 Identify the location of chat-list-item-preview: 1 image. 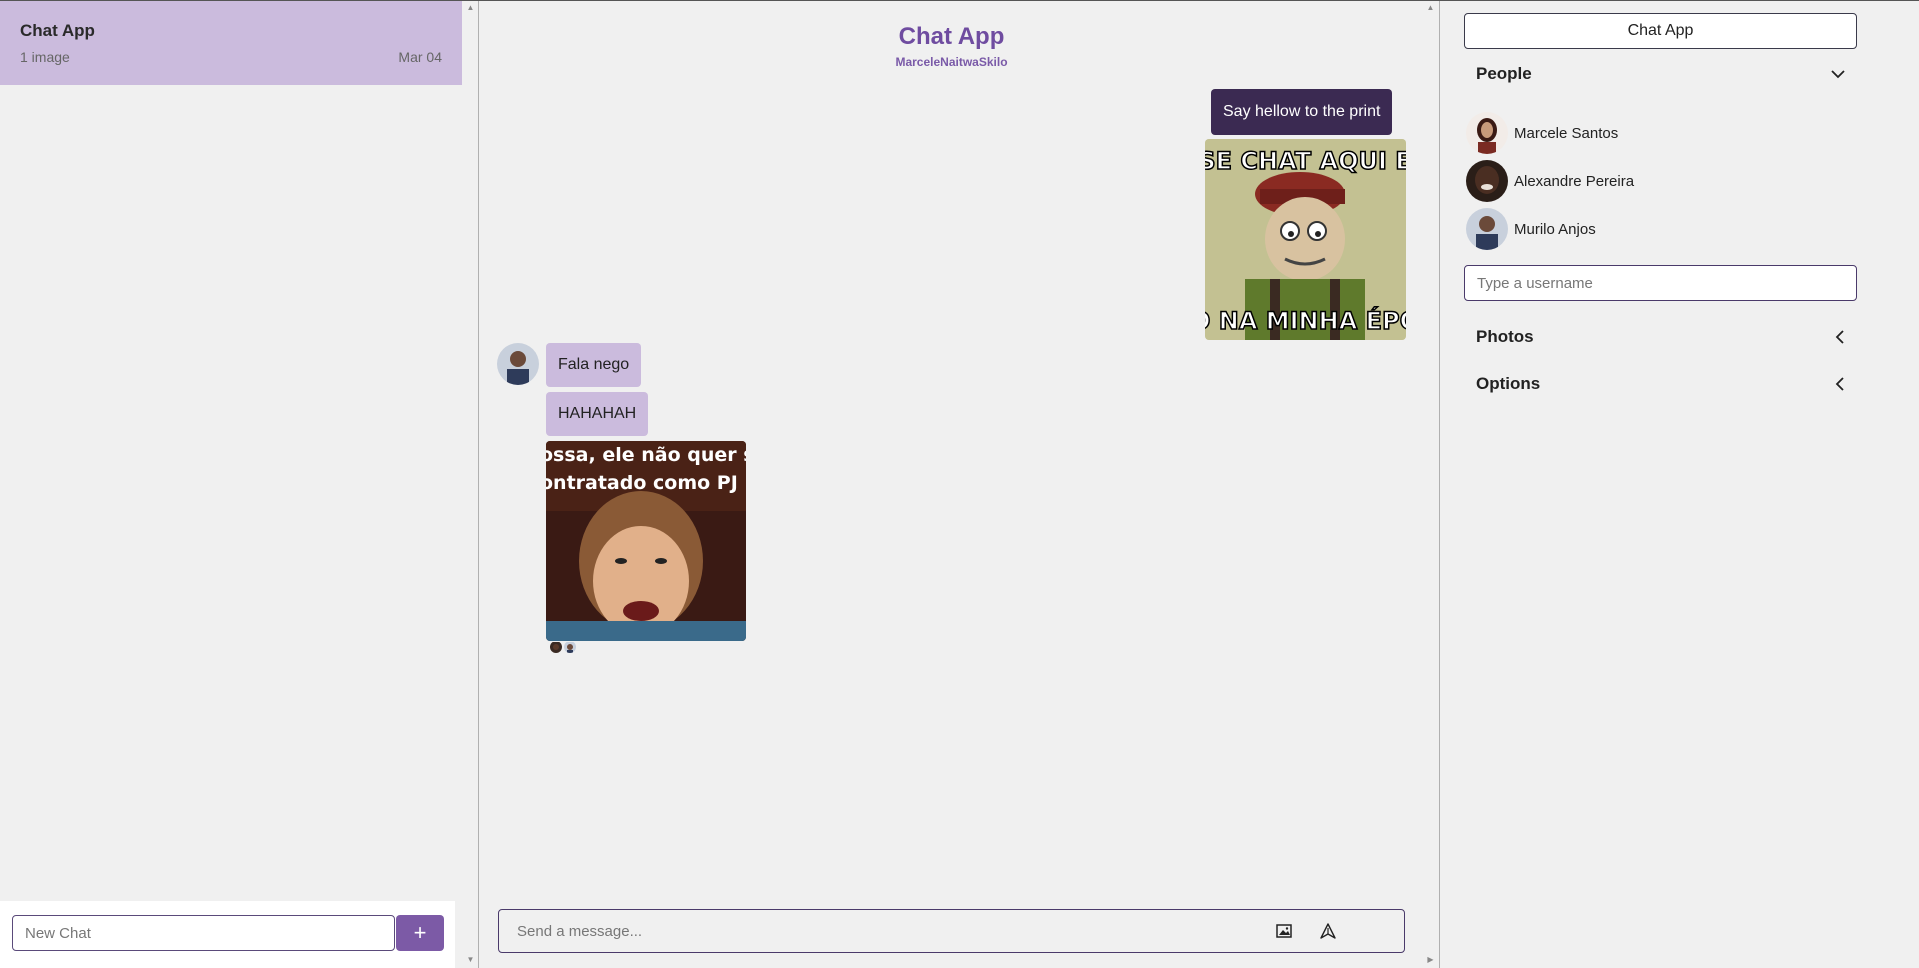
(45, 57).